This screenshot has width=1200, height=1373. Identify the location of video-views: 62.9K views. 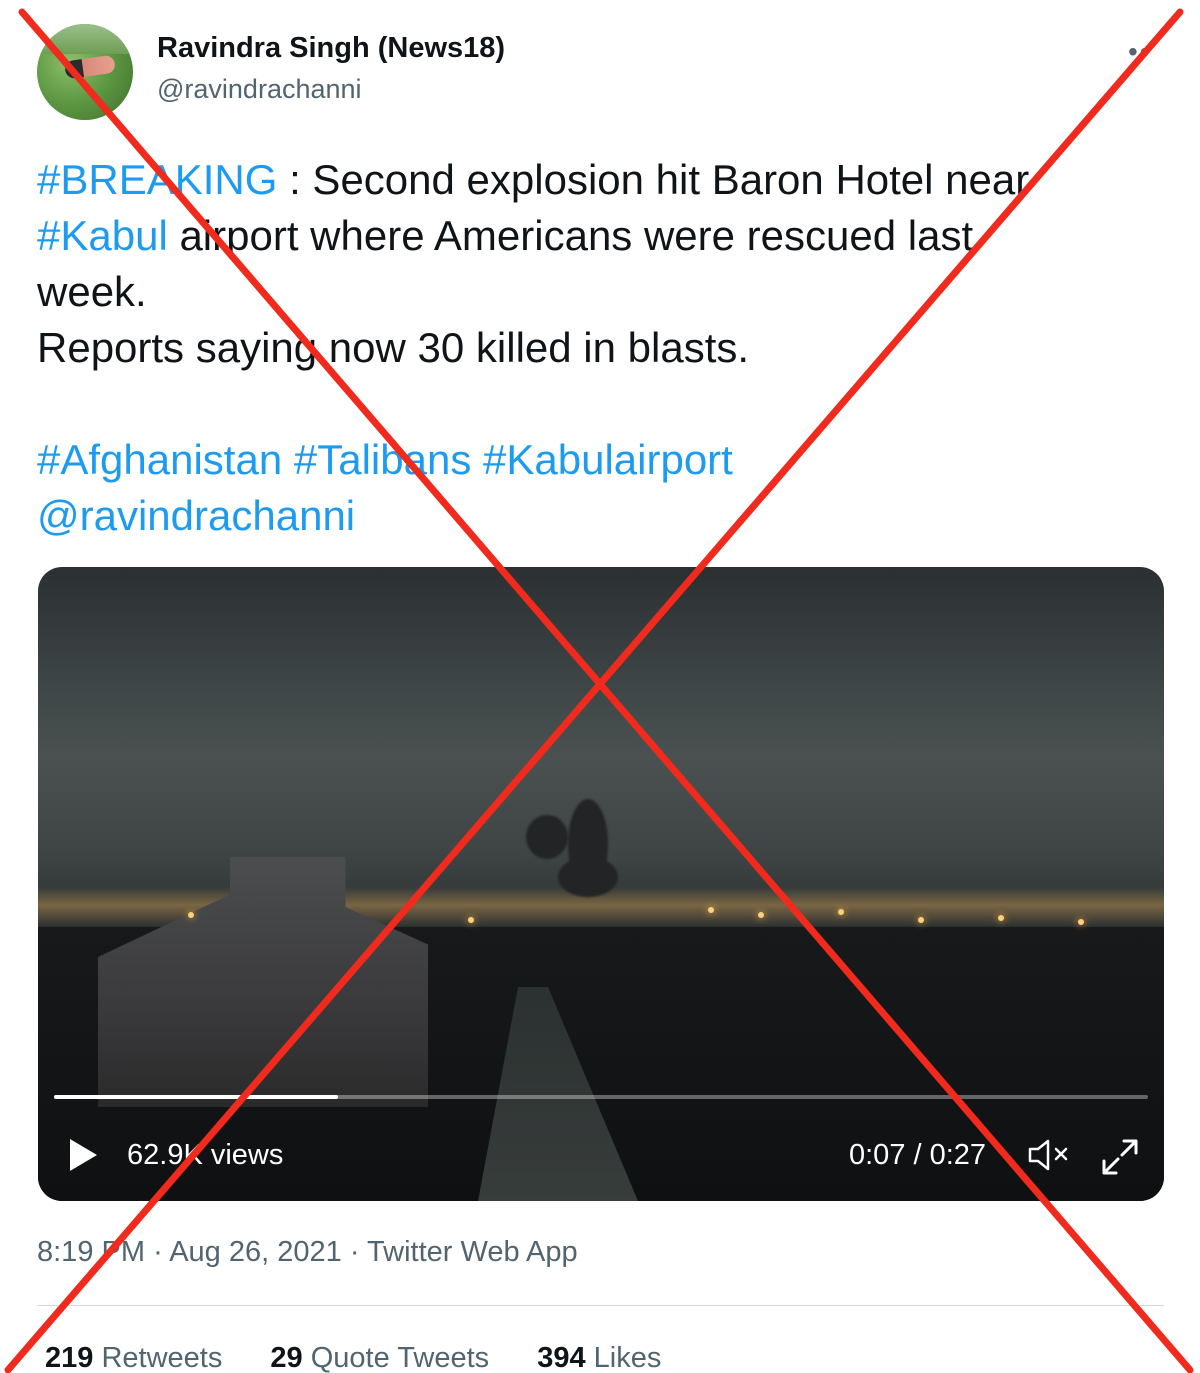
(205, 1155).